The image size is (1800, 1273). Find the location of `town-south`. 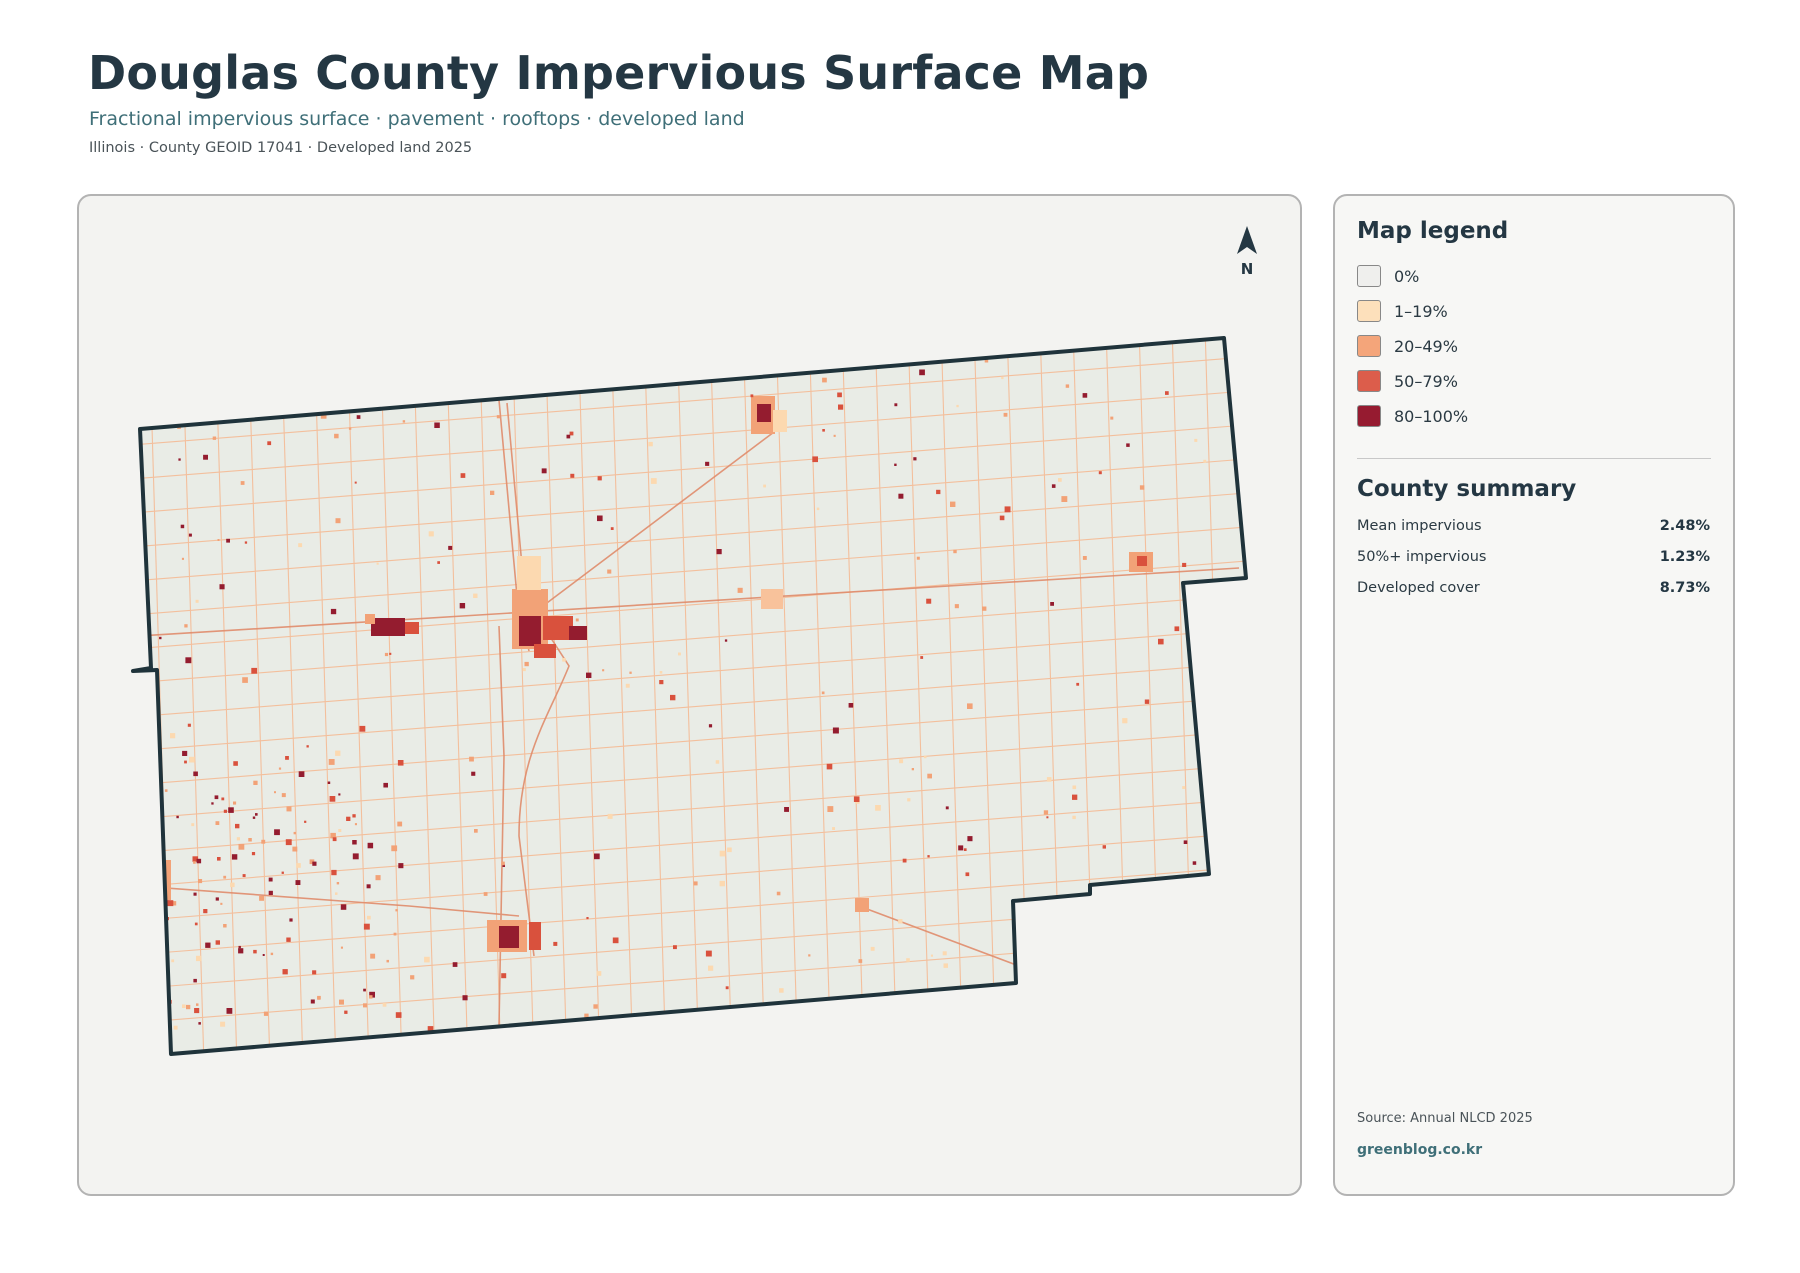

town-south is located at coordinates (514, 936).